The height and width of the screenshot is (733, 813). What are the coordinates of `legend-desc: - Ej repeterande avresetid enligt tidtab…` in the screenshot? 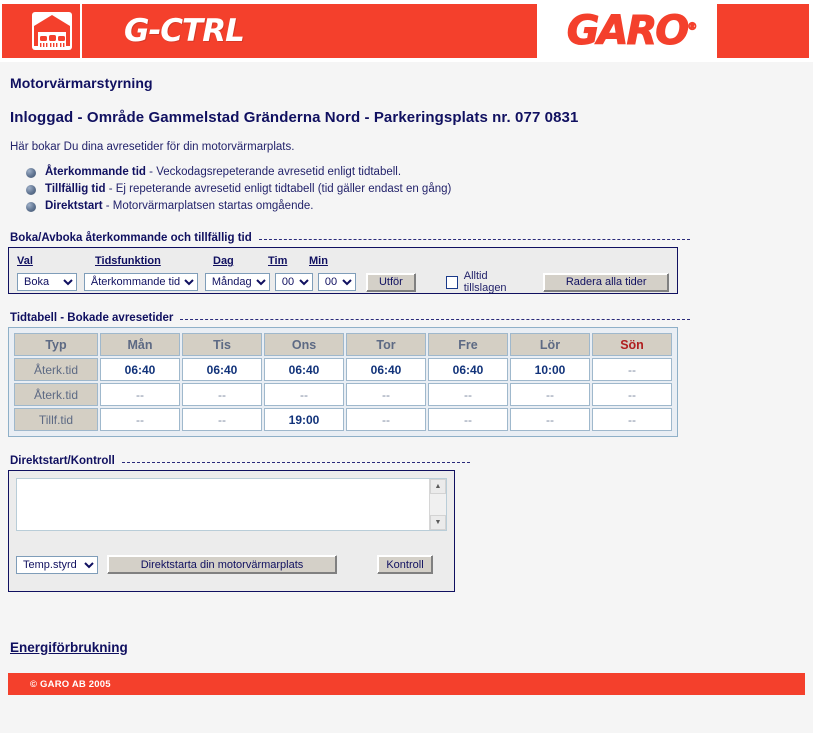 It's located at (280, 189).